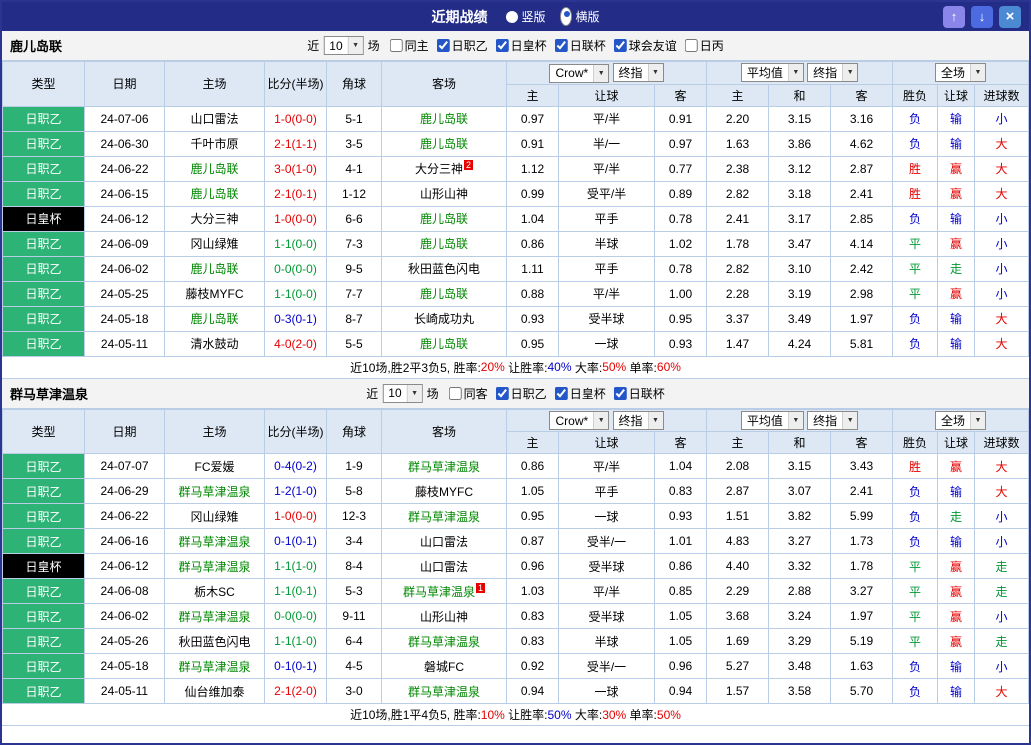 The image size is (1031, 745). I want to click on scroll-down-button: ↓, so click(982, 16).